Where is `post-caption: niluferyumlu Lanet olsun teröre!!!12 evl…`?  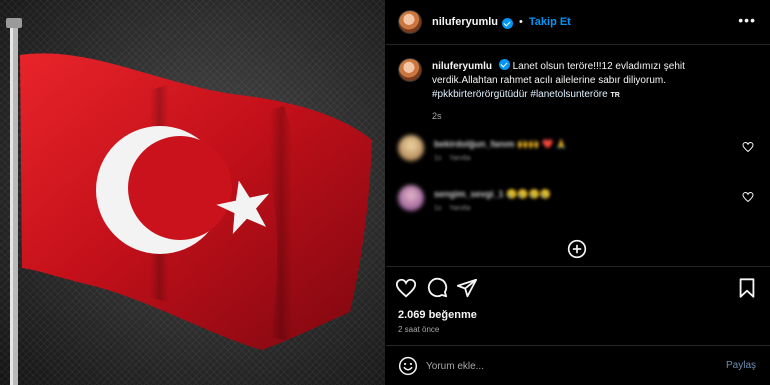
post-caption: niluferyumlu Lanet olsun teröre!!!12 evl… is located at coordinates (578, 90).